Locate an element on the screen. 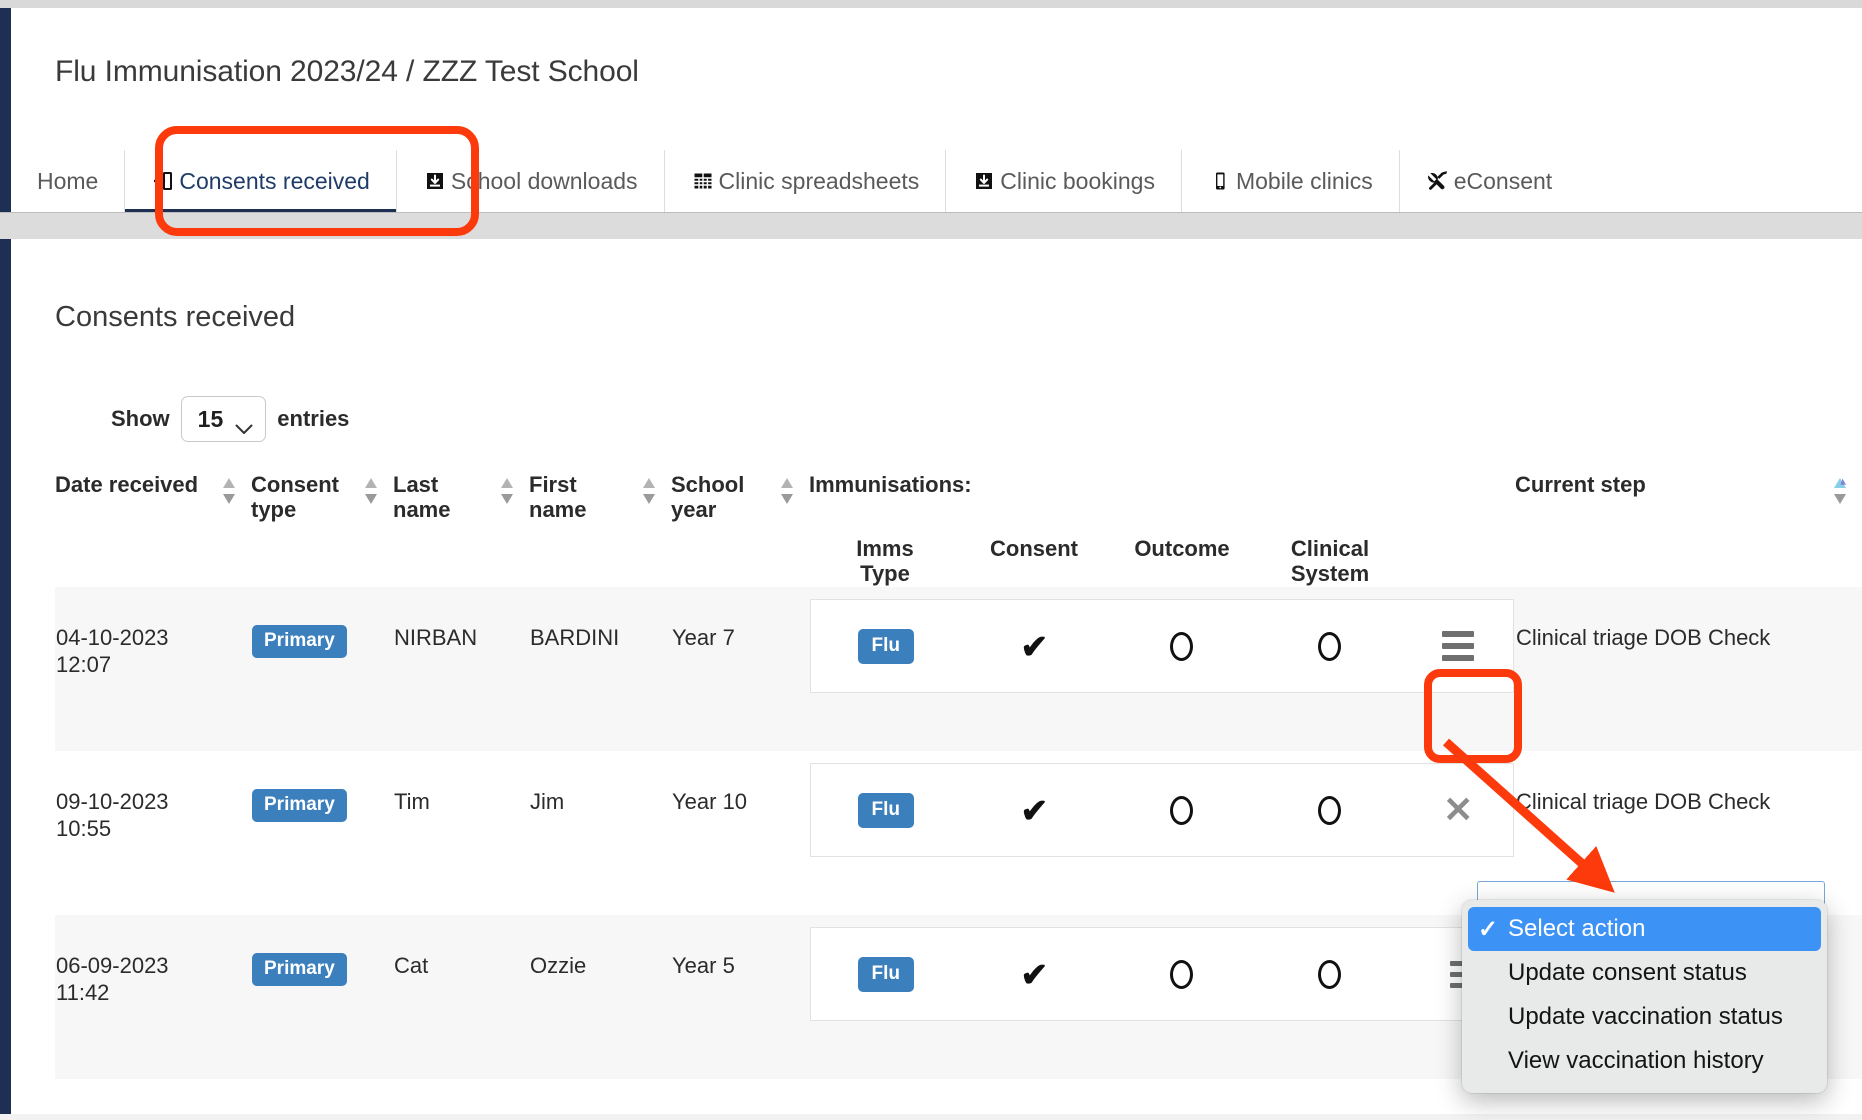 The width and height of the screenshot is (1862, 1120). imms-subheaders: Imms Type Consent Outcome Clinical System is located at coordinates (1162, 554).